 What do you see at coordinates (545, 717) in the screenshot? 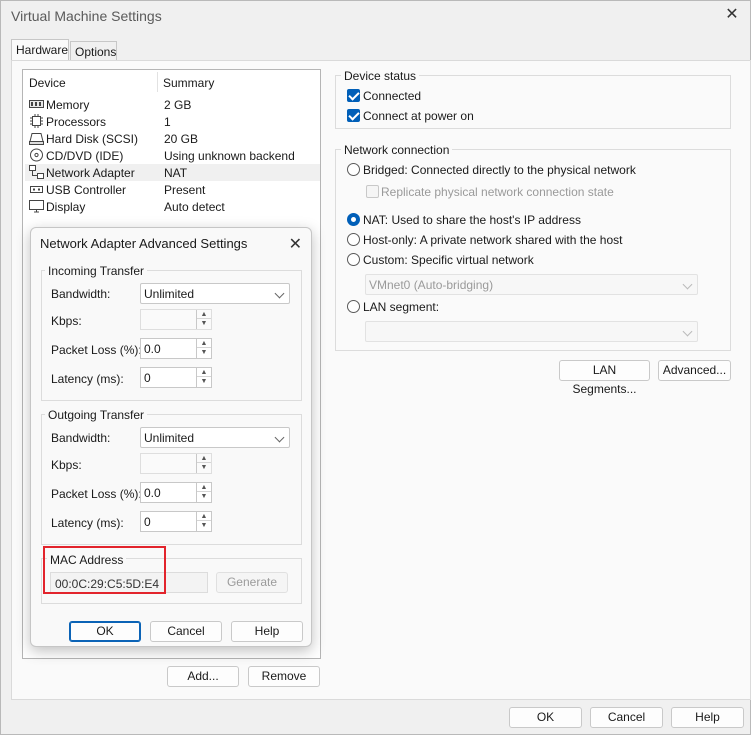
I see `ok-button: OK` at bounding box center [545, 717].